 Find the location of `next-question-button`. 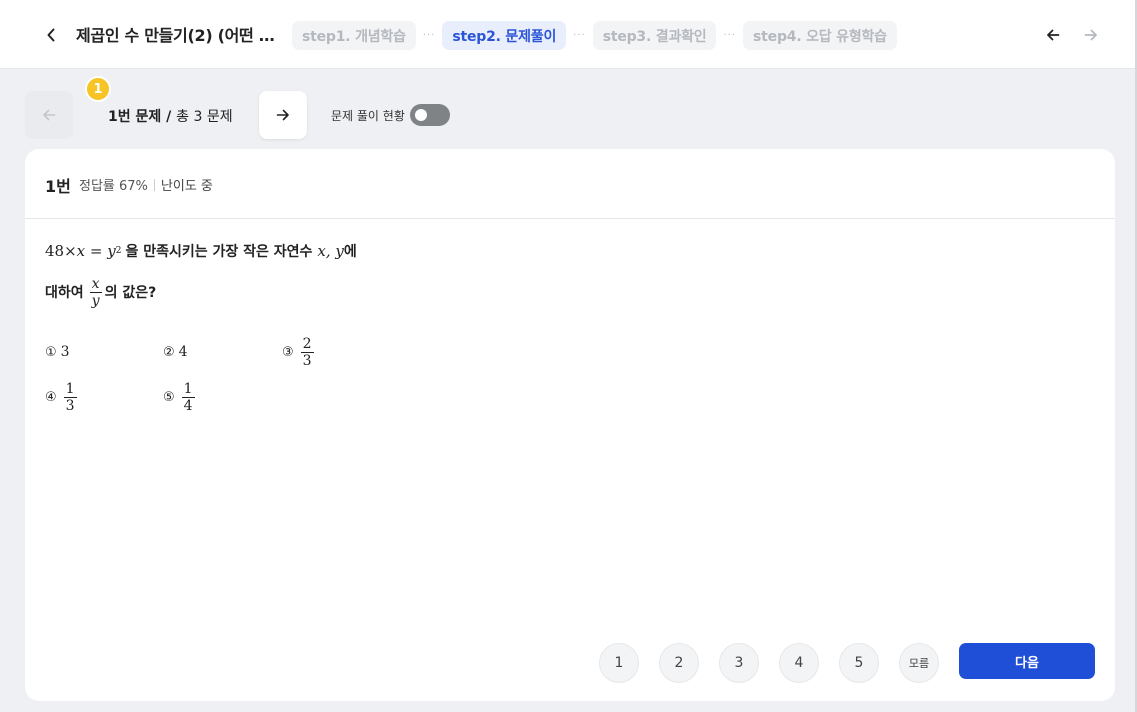

next-question-button is located at coordinates (283, 115).